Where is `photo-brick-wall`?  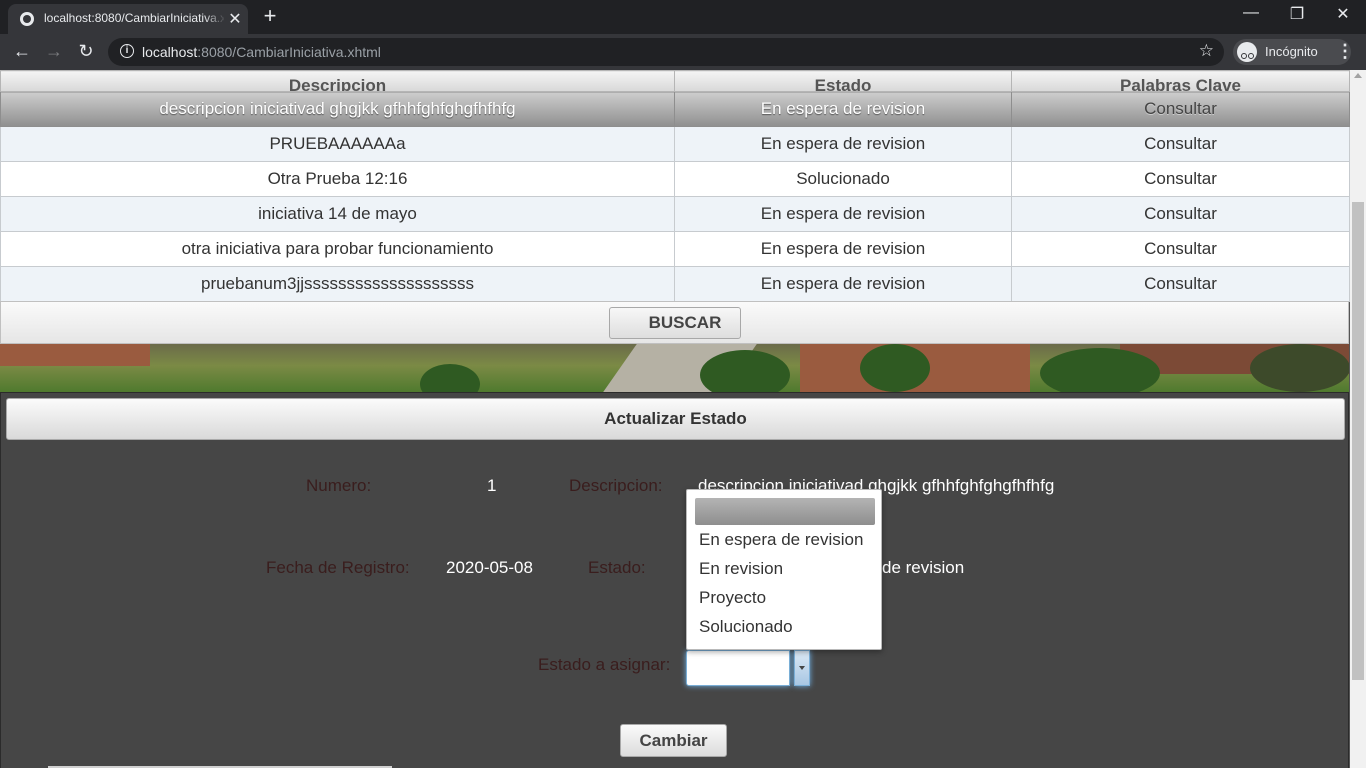
photo-brick-wall is located at coordinates (75, 355).